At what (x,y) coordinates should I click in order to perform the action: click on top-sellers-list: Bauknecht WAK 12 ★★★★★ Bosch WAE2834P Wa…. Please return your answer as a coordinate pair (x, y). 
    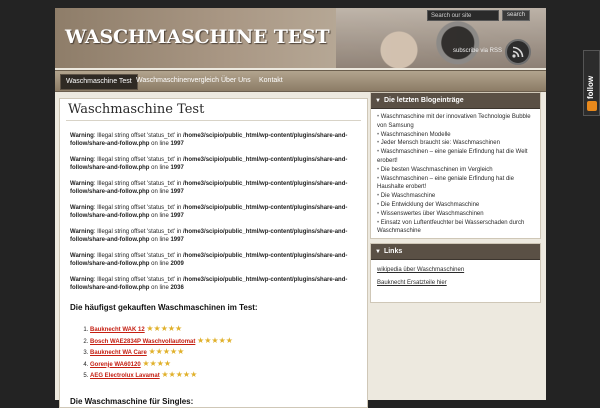
    Looking at the image, I should click on (151, 353).